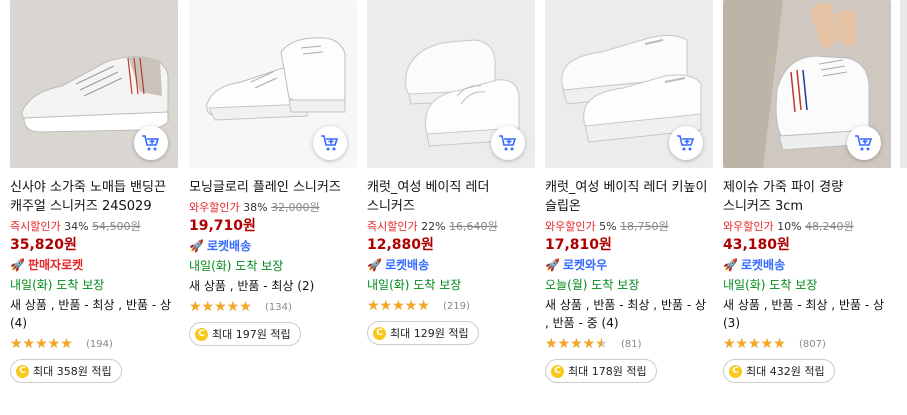  Describe the element at coordinates (807, 197) in the screenshot. I see `product-name: 제이슈 가죽 파이 경량 스니커즈 3cm` at that location.